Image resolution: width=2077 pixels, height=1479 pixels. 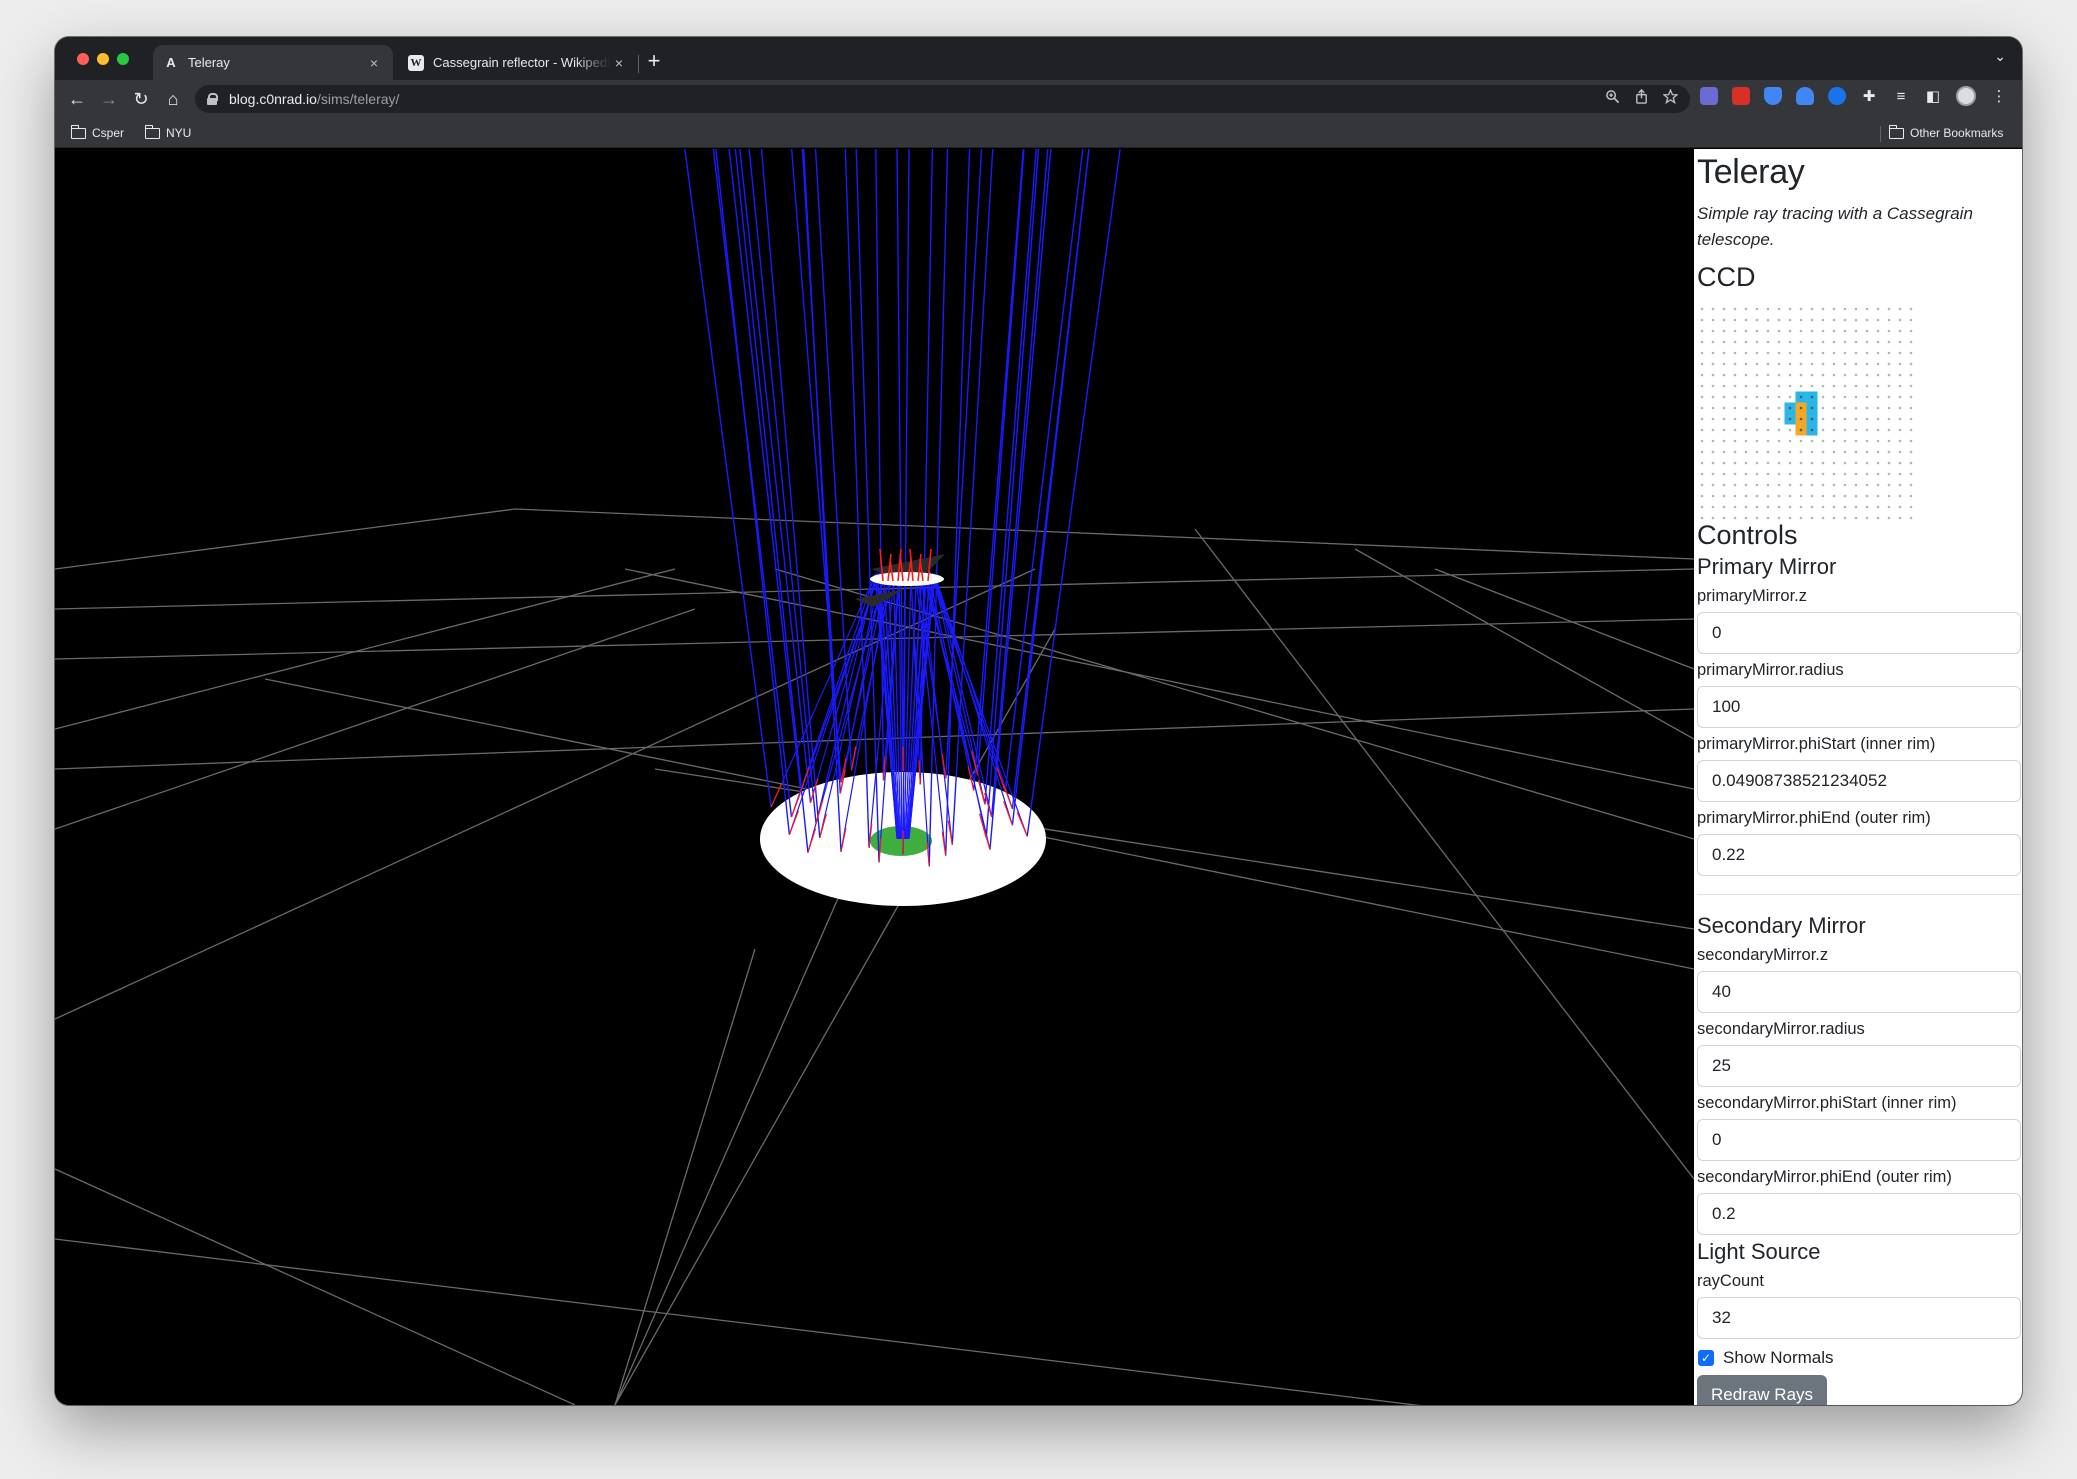 I want to click on reload-button: ↻, so click(x=141, y=99).